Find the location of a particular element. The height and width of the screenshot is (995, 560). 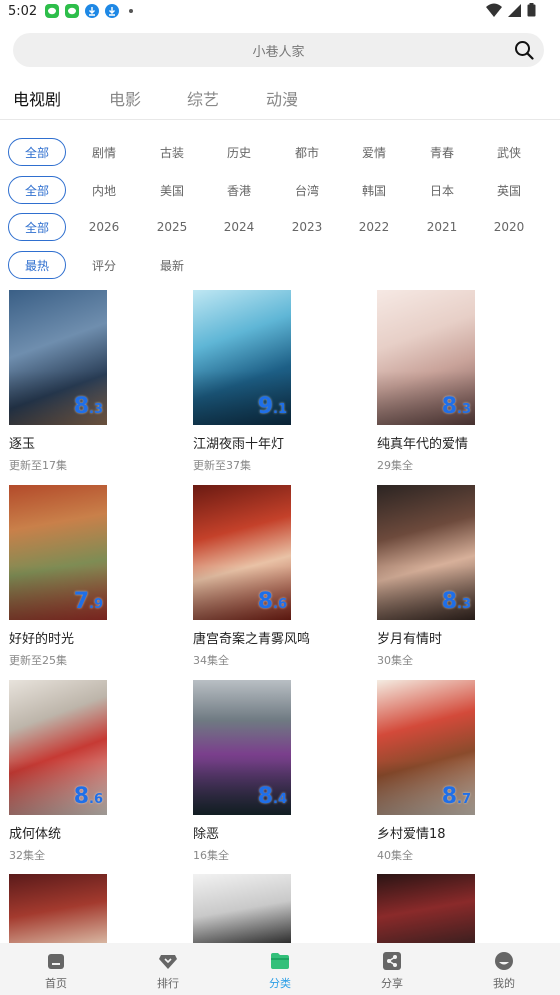

filter-chip: 武侠 is located at coordinates (509, 152).